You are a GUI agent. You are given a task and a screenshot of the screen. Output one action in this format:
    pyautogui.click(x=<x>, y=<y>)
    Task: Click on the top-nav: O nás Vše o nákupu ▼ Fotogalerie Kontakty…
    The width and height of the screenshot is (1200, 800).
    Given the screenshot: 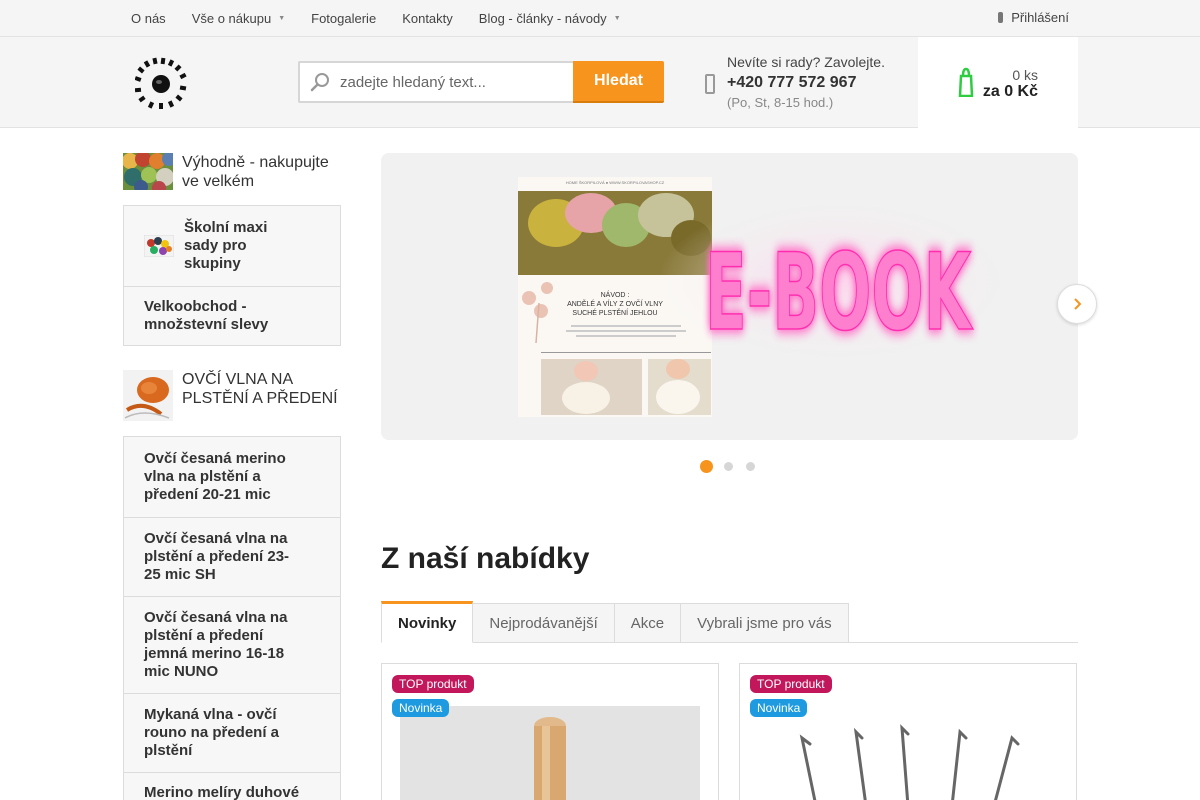 What is the action you would take?
    pyautogui.click(x=376, y=18)
    